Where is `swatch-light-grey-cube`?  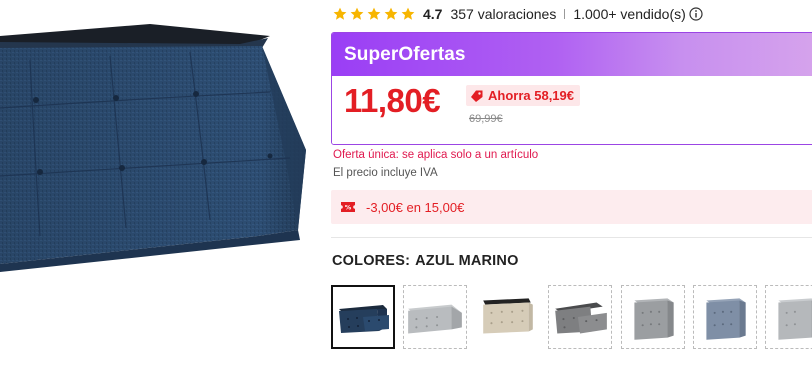 swatch-light-grey-cube is located at coordinates (788, 317).